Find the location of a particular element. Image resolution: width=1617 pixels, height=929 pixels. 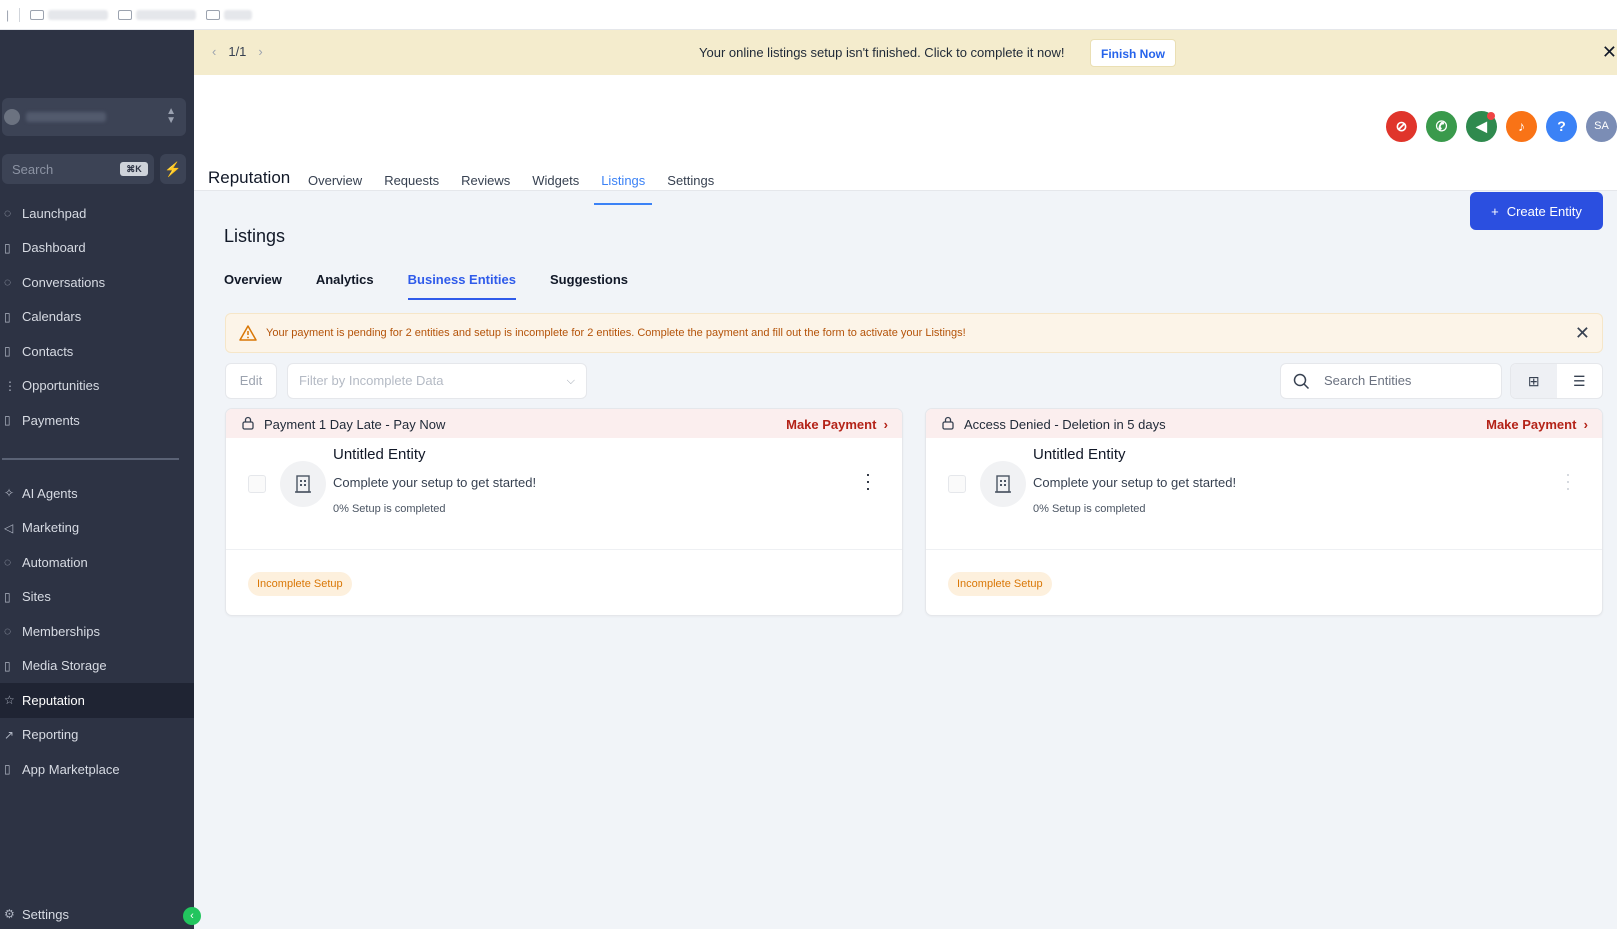

create-entity-button: + Create Entity is located at coordinates (1536, 211).